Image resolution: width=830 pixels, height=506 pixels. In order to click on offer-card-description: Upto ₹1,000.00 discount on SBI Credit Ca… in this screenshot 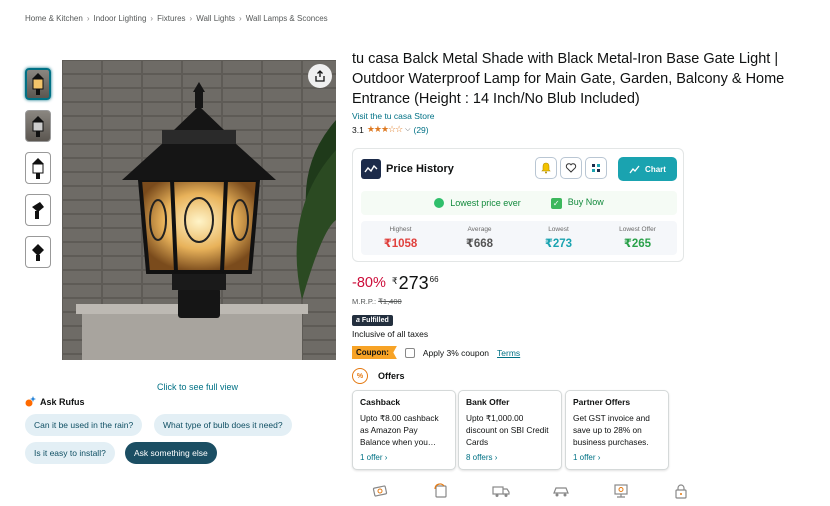, I will do `click(507, 430)`.